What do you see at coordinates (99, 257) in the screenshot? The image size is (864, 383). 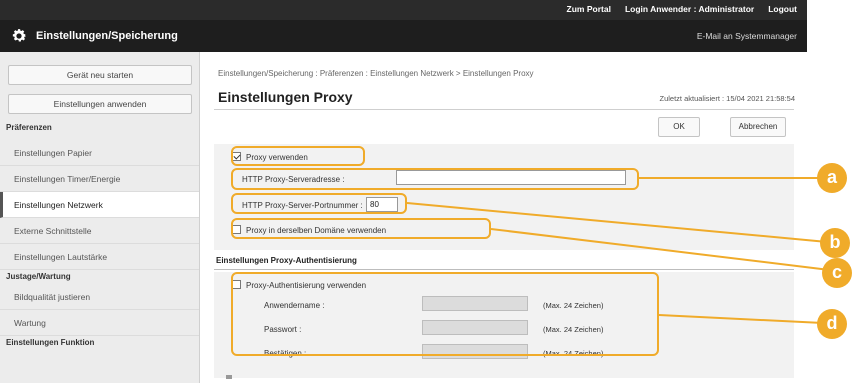 I see `sidebar-item-volume: Einstellungen Lautstärke` at bounding box center [99, 257].